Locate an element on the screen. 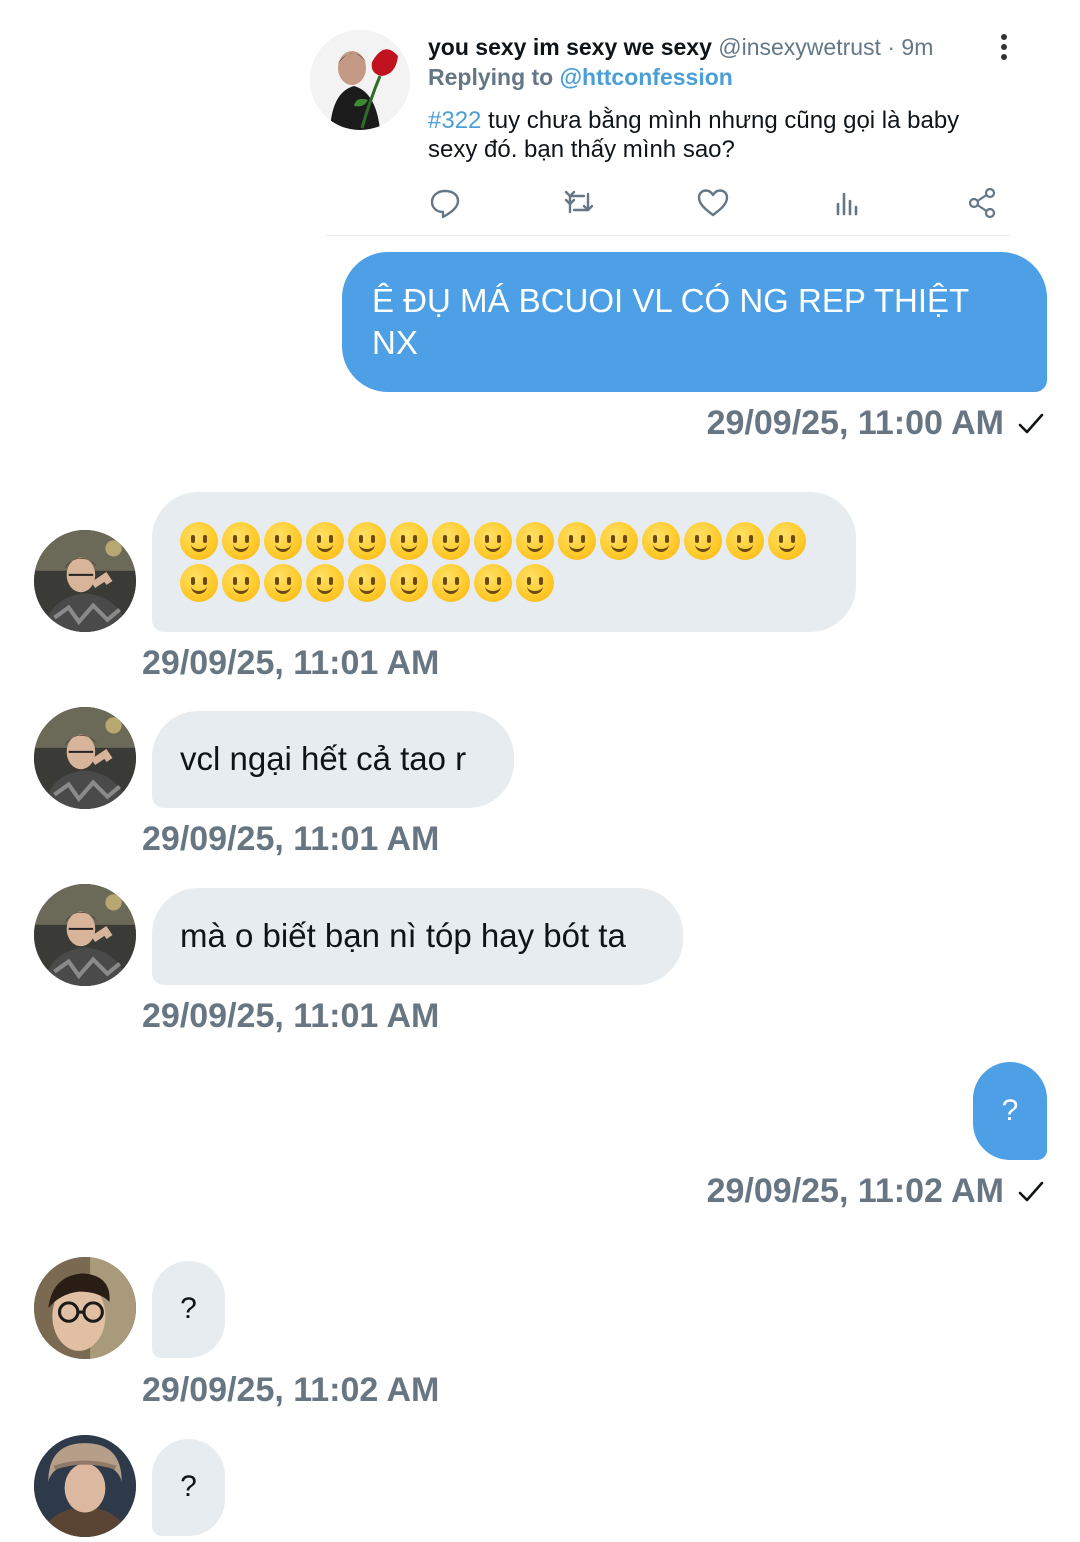 This screenshot has height=1542, width=1080. message-bubble-received: mà o biết bạn nì tóp hay bót ta is located at coordinates (417, 936).